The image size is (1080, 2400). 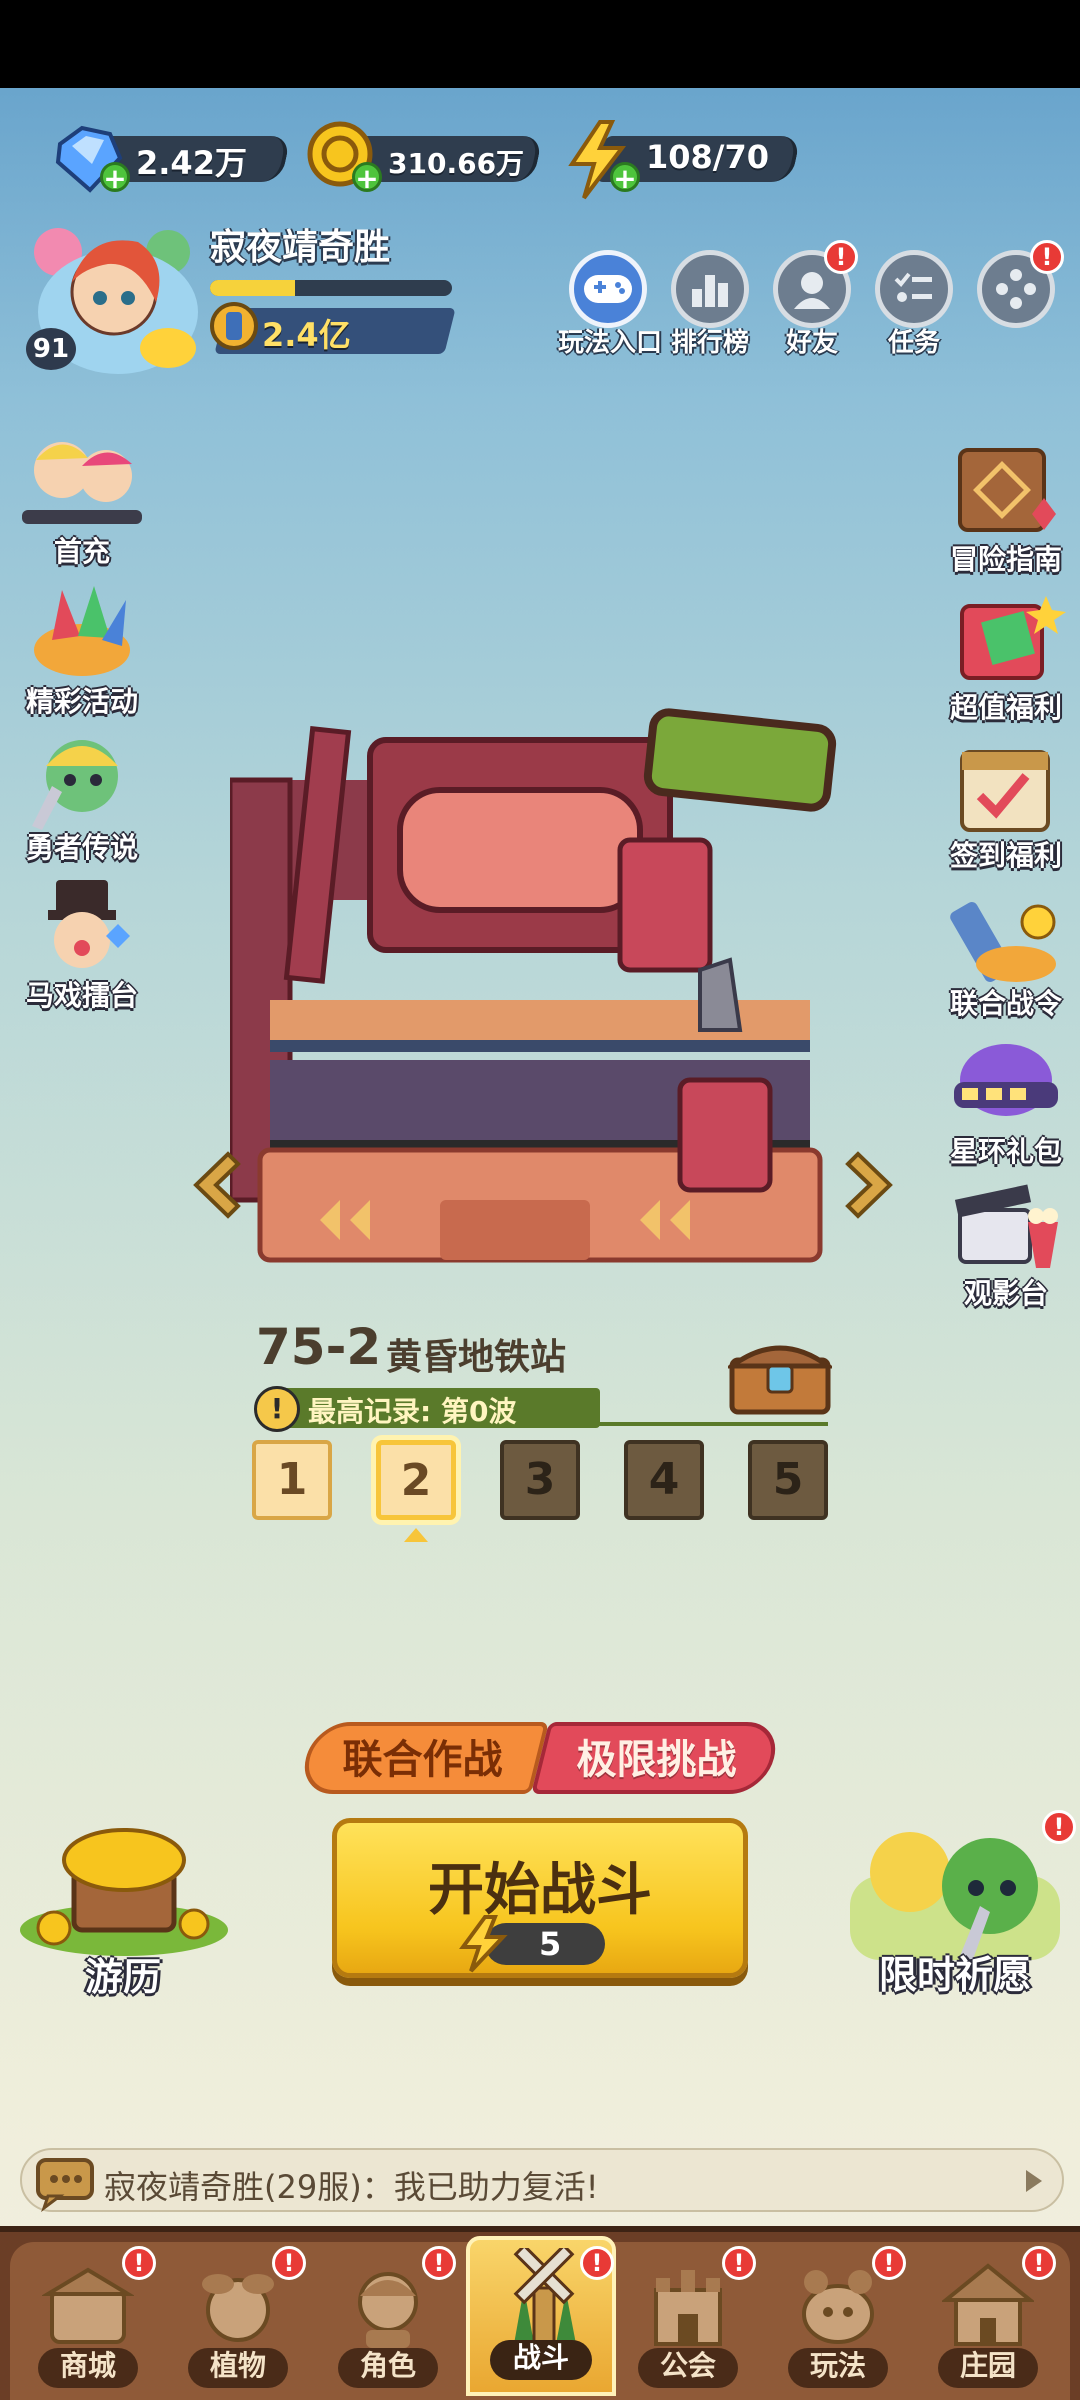 I want to click on start-battle-label: 开始战斗, so click(x=540, y=1890).